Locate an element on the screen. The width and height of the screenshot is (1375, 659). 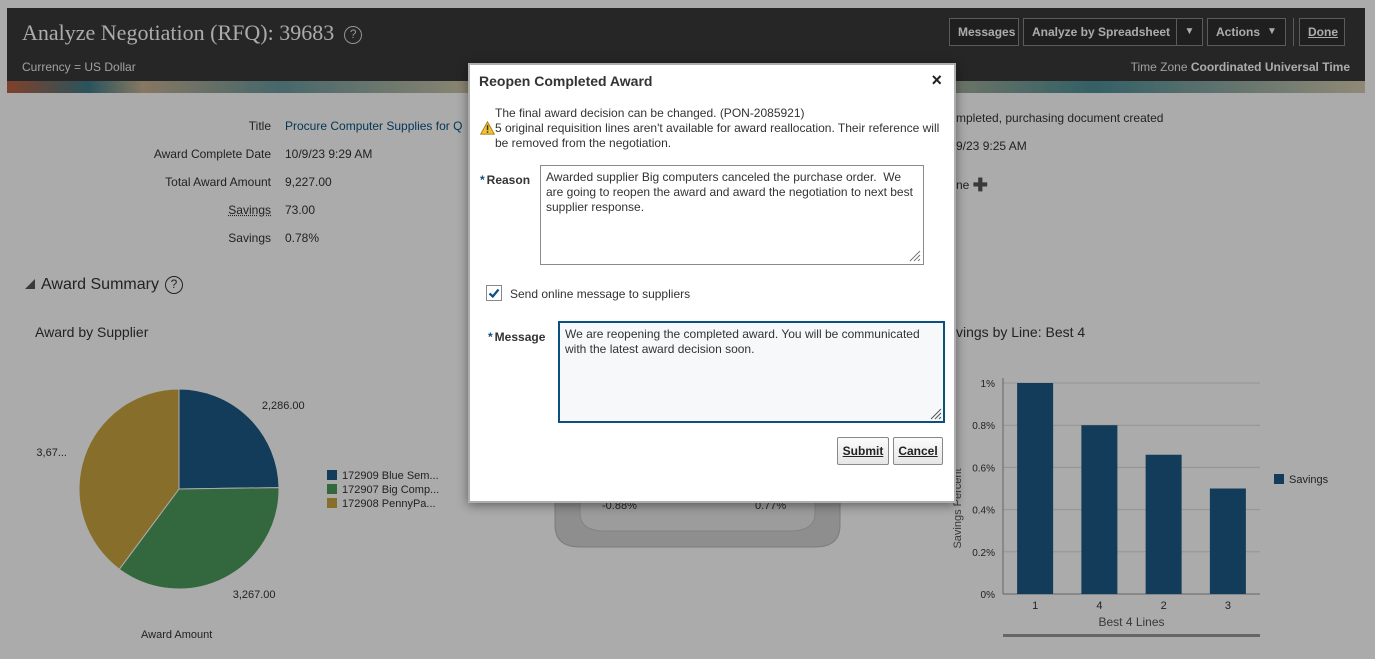
warning-icon is located at coordinates (487, 128).